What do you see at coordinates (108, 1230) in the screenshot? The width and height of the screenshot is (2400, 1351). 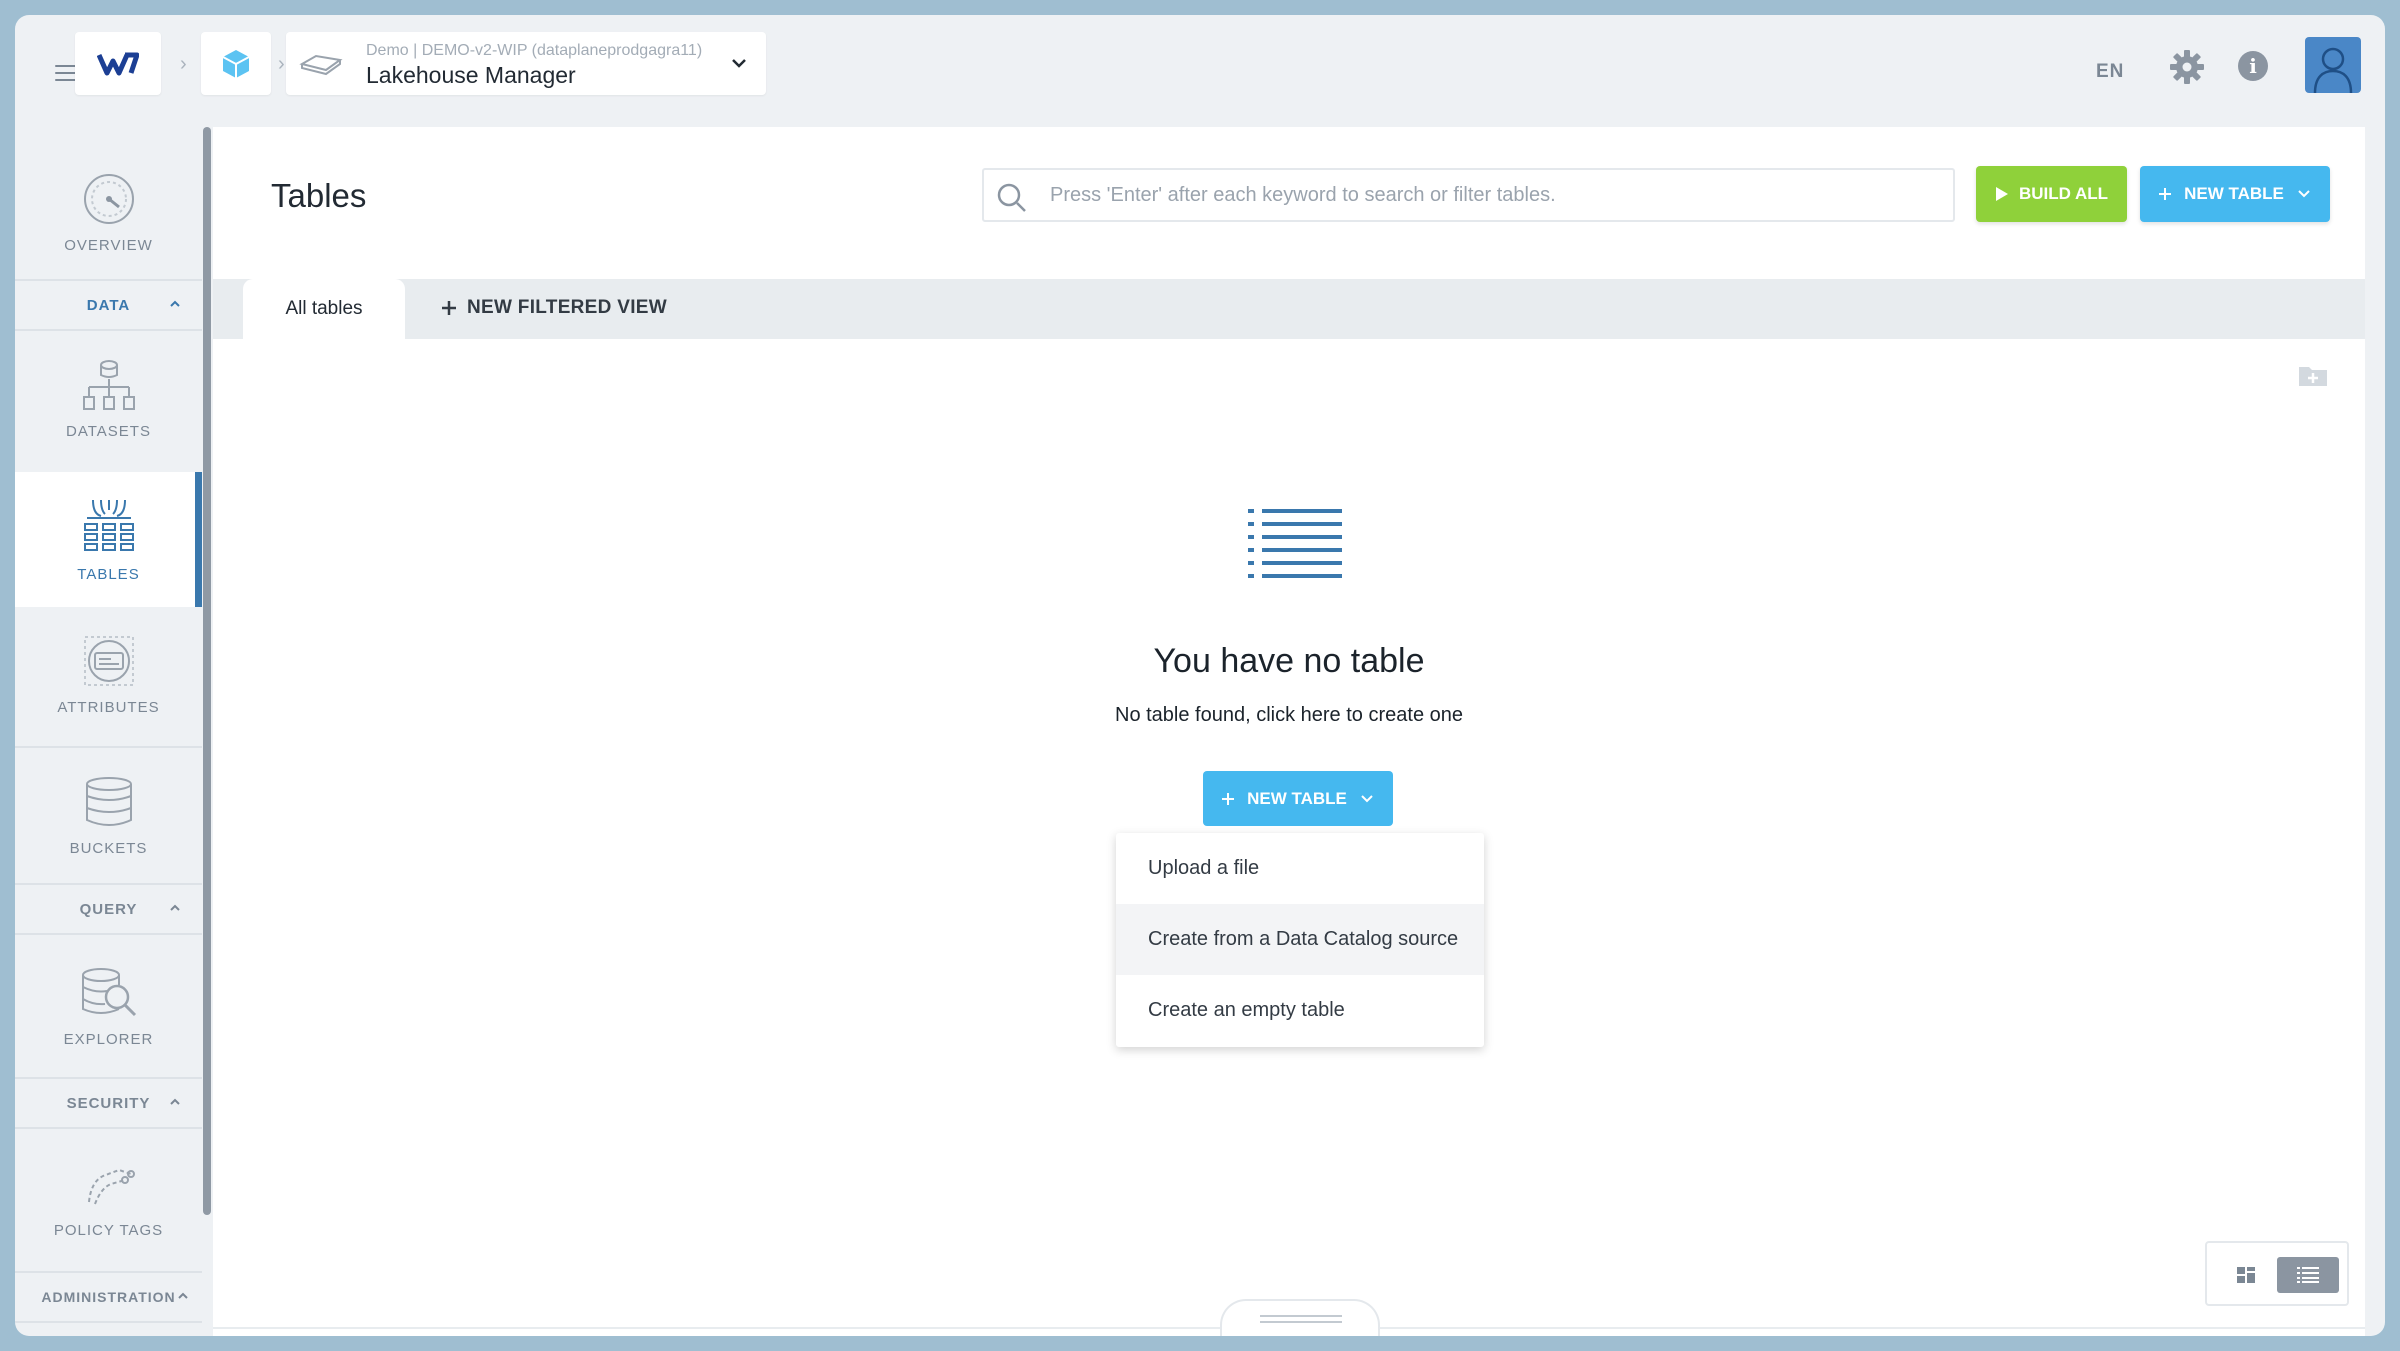 I see `sidebar-item-label: POLICY TAGS` at bounding box center [108, 1230].